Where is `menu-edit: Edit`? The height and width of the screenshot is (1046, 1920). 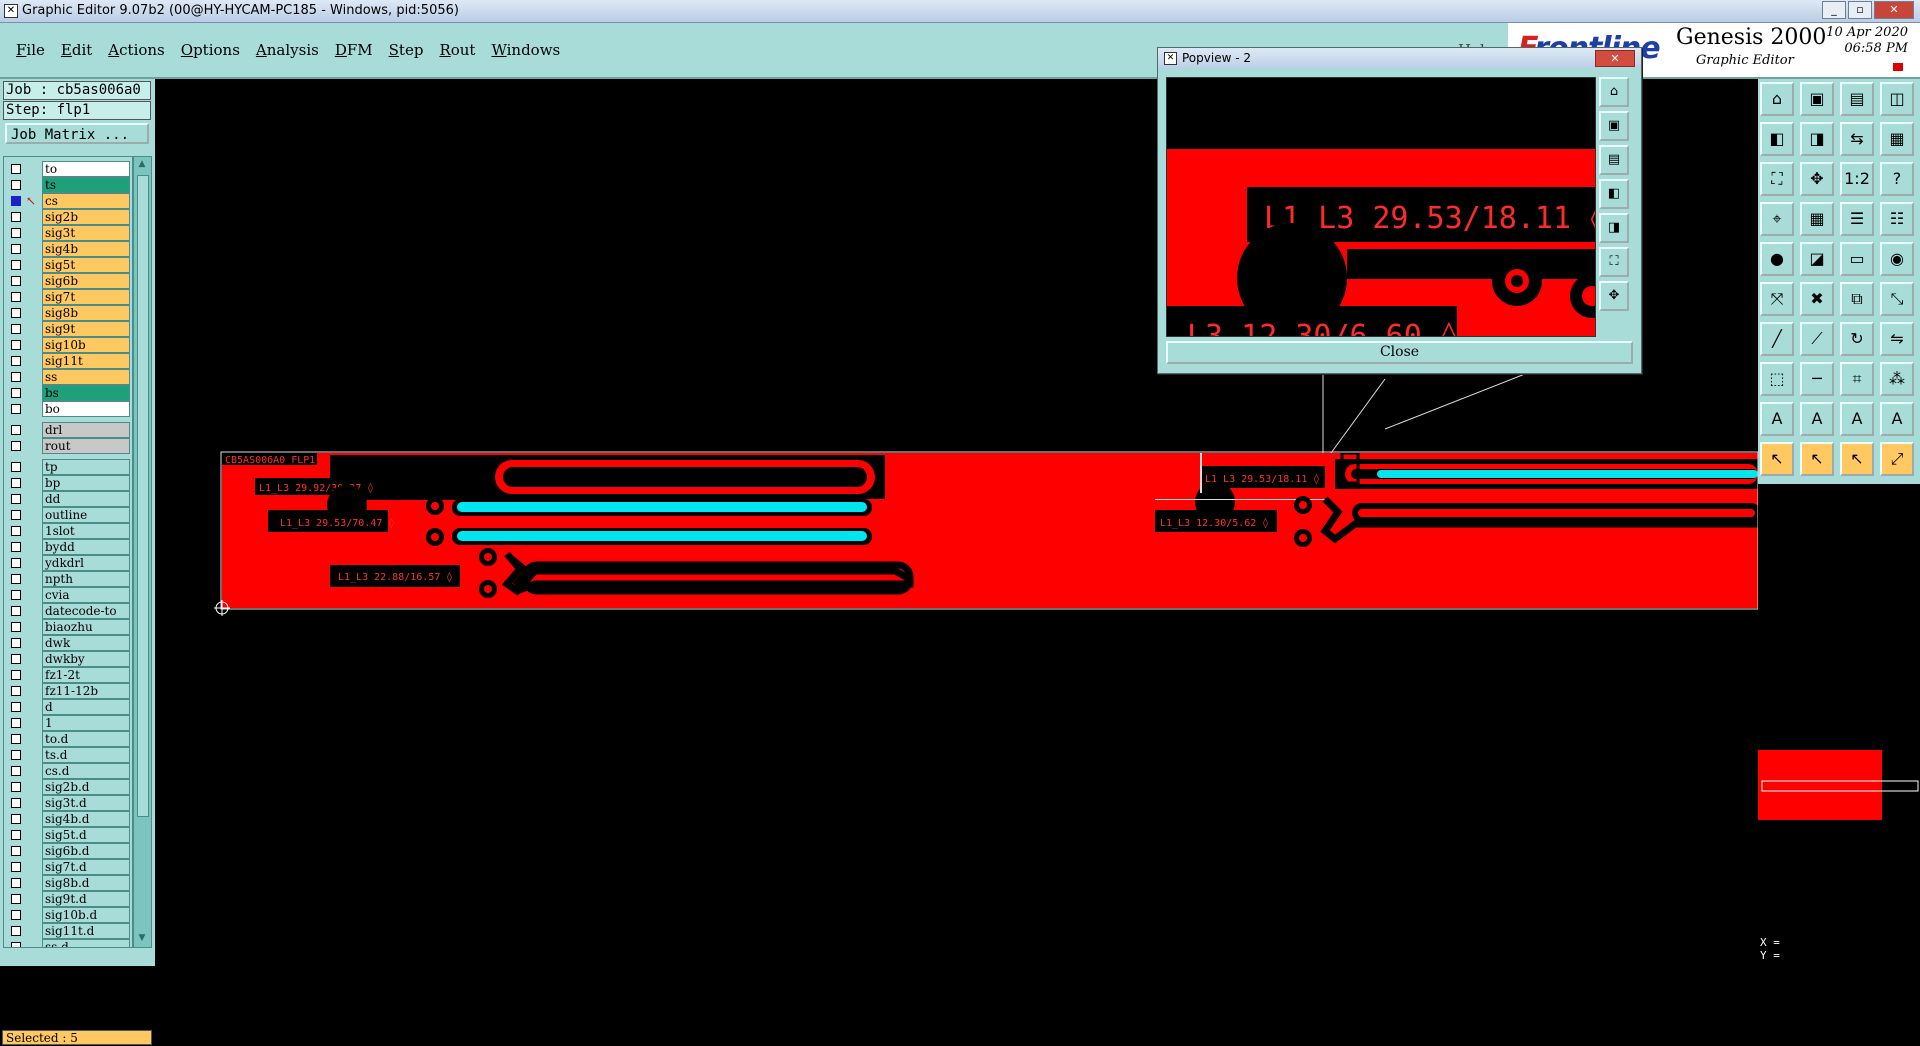 menu-edit: Edit is located at coordinates (76, 50).